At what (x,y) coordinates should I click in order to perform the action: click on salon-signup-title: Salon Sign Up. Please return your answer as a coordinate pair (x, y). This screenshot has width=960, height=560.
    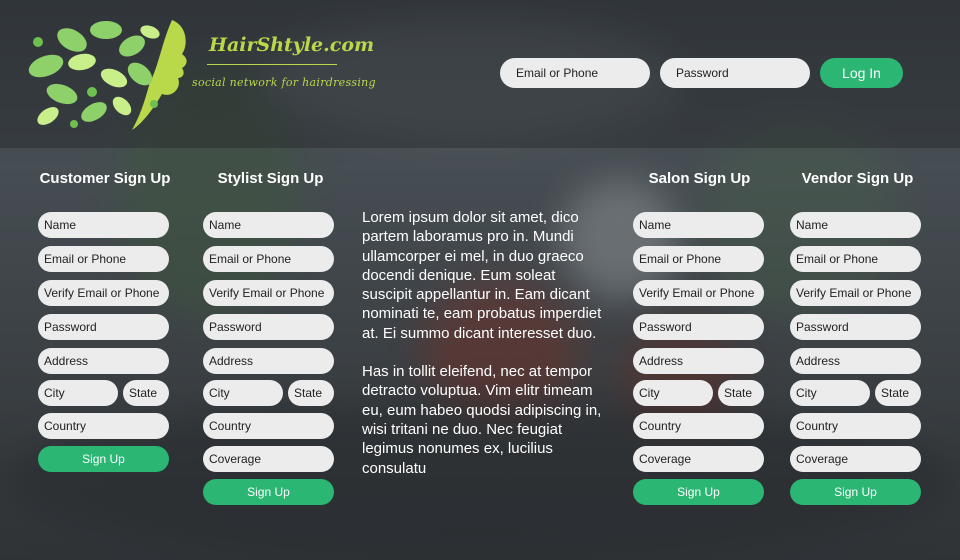
    Looking at the image, I should click on (699, 178).